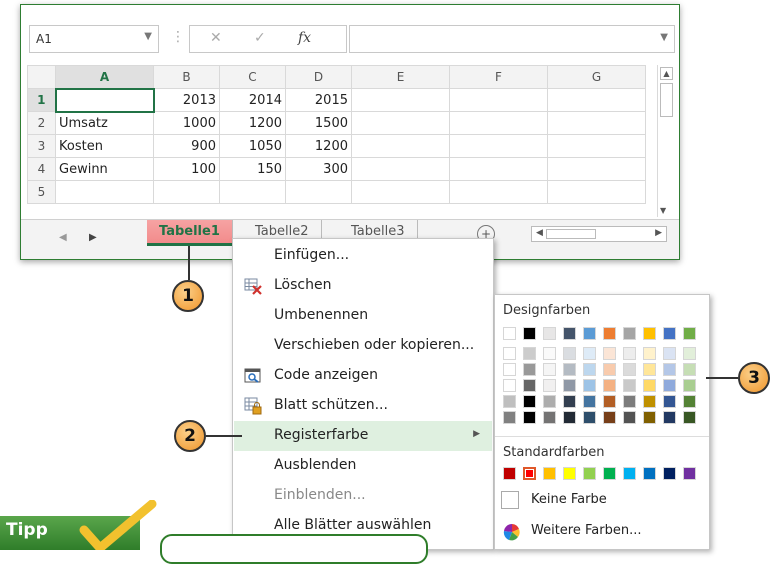 The height and width of the screenshot is (564, 781). What do you see at coordinates (363, 466) in the screenshot?
I see `menu-item-ausblenden: Ausblenden` at bounding box center [363, 466].